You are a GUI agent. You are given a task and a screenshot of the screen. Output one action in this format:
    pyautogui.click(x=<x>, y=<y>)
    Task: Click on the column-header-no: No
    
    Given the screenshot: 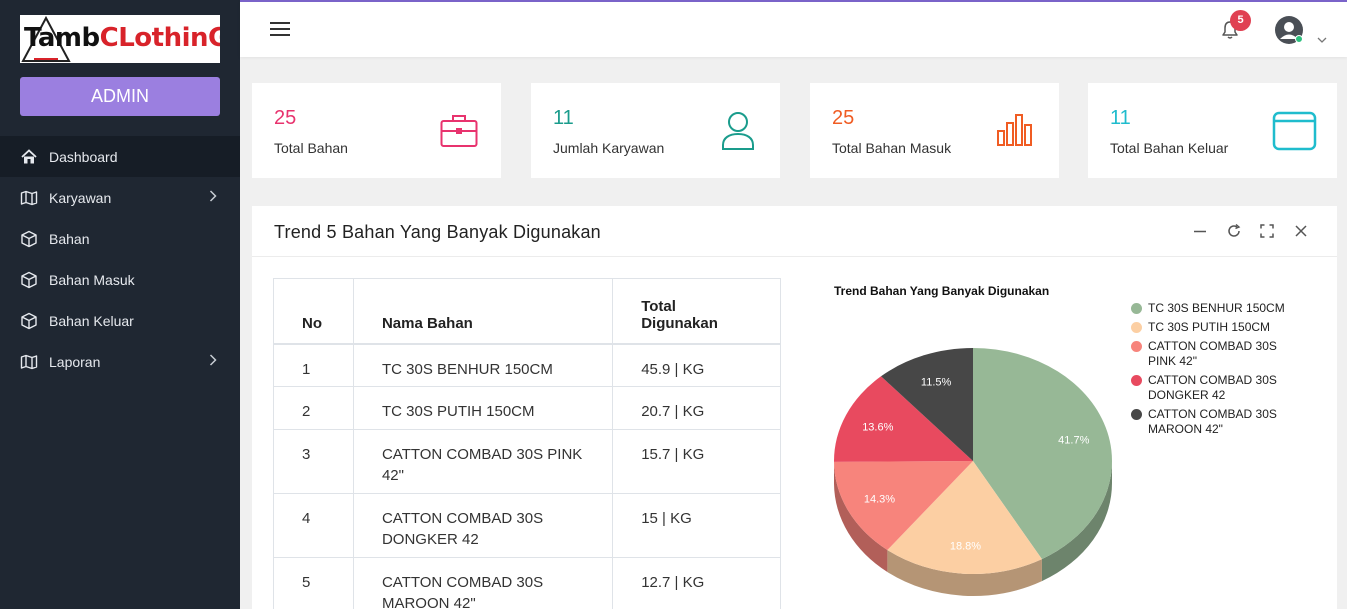 What is the action you would take?
    pyautogui.click(x=313, y=311)
    